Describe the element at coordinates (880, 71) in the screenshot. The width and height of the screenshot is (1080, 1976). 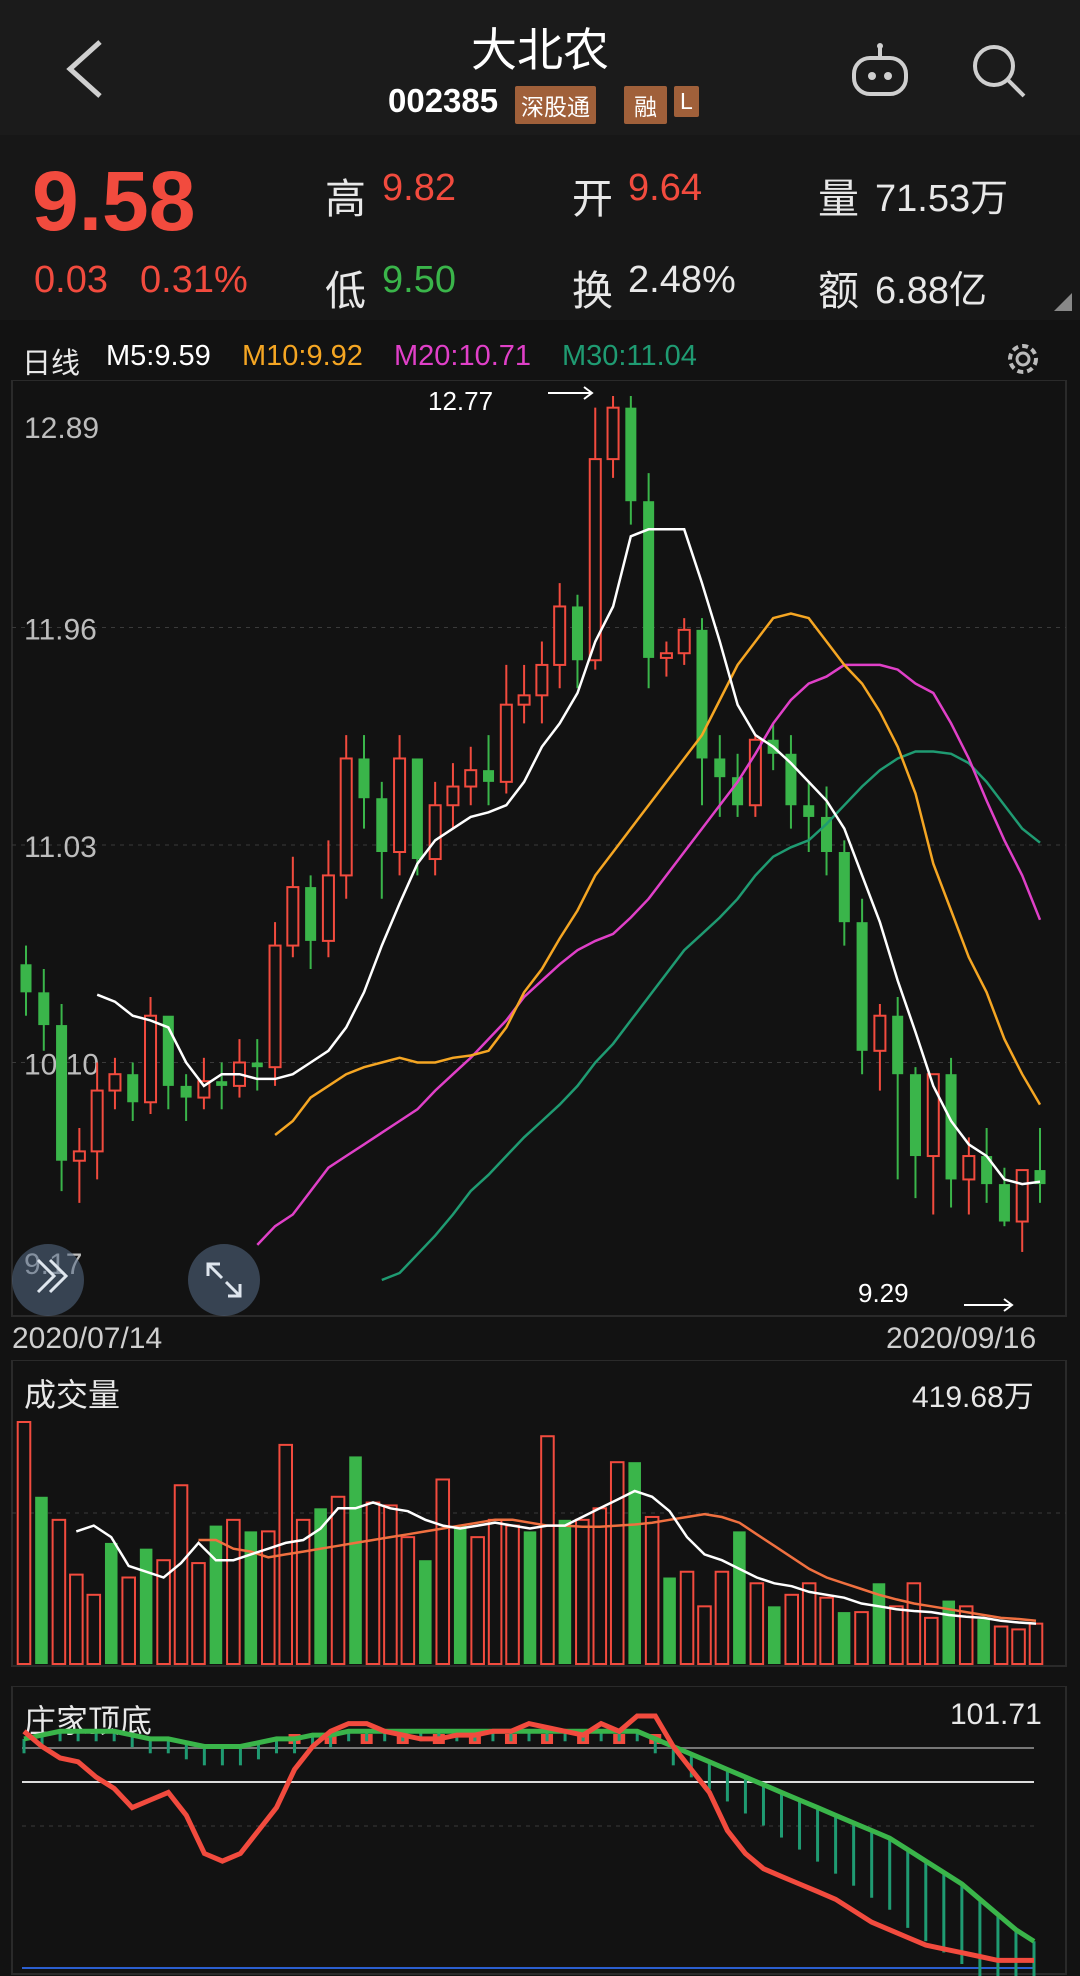
I see `robot-icon` at that location.